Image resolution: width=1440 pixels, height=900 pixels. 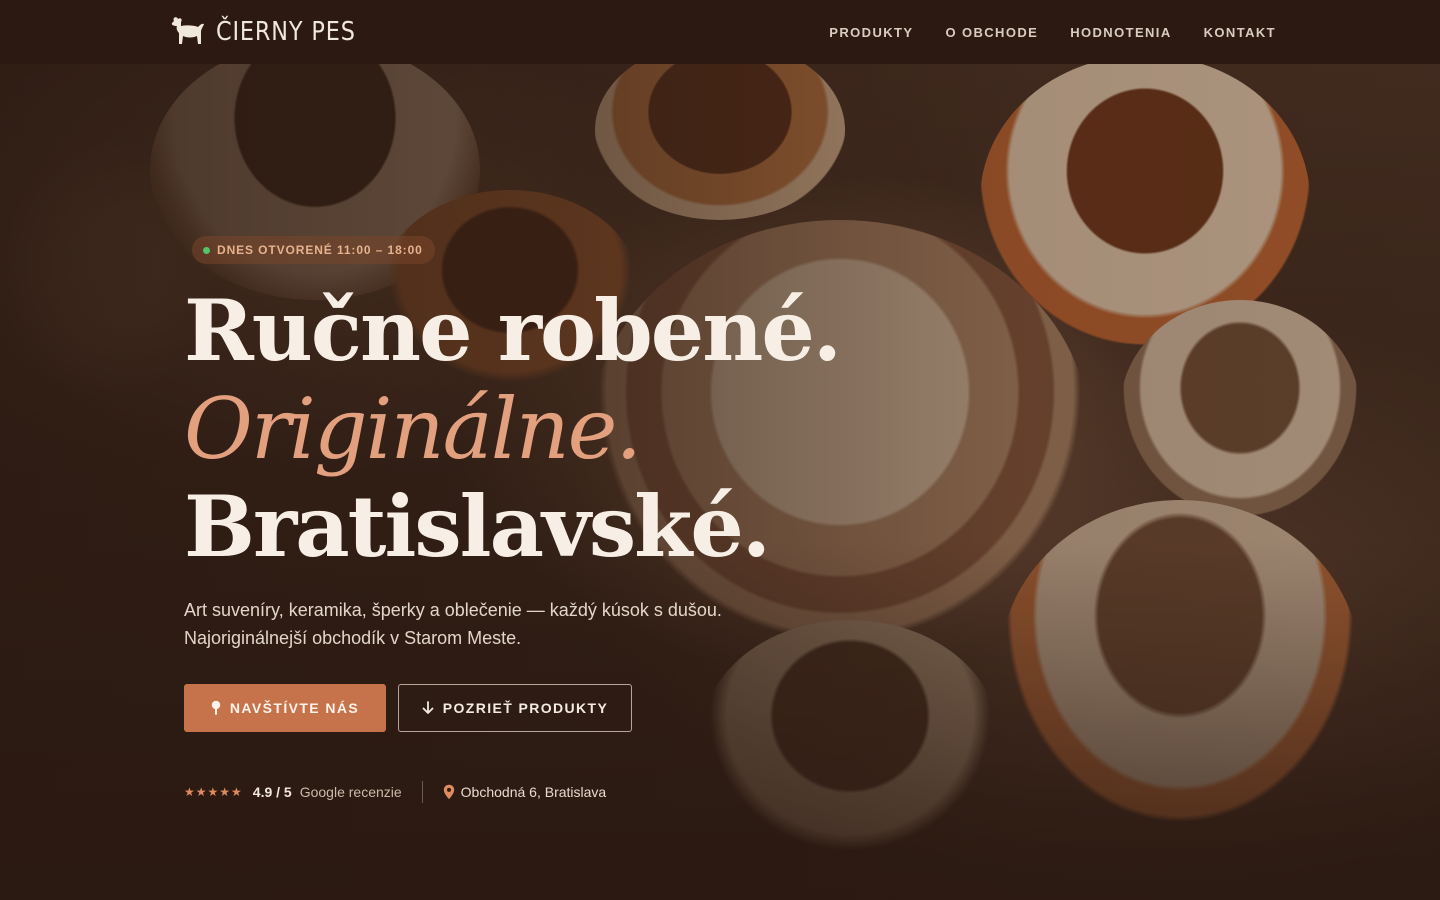 I want to click on meta-divider, so click(x=422, y=792).